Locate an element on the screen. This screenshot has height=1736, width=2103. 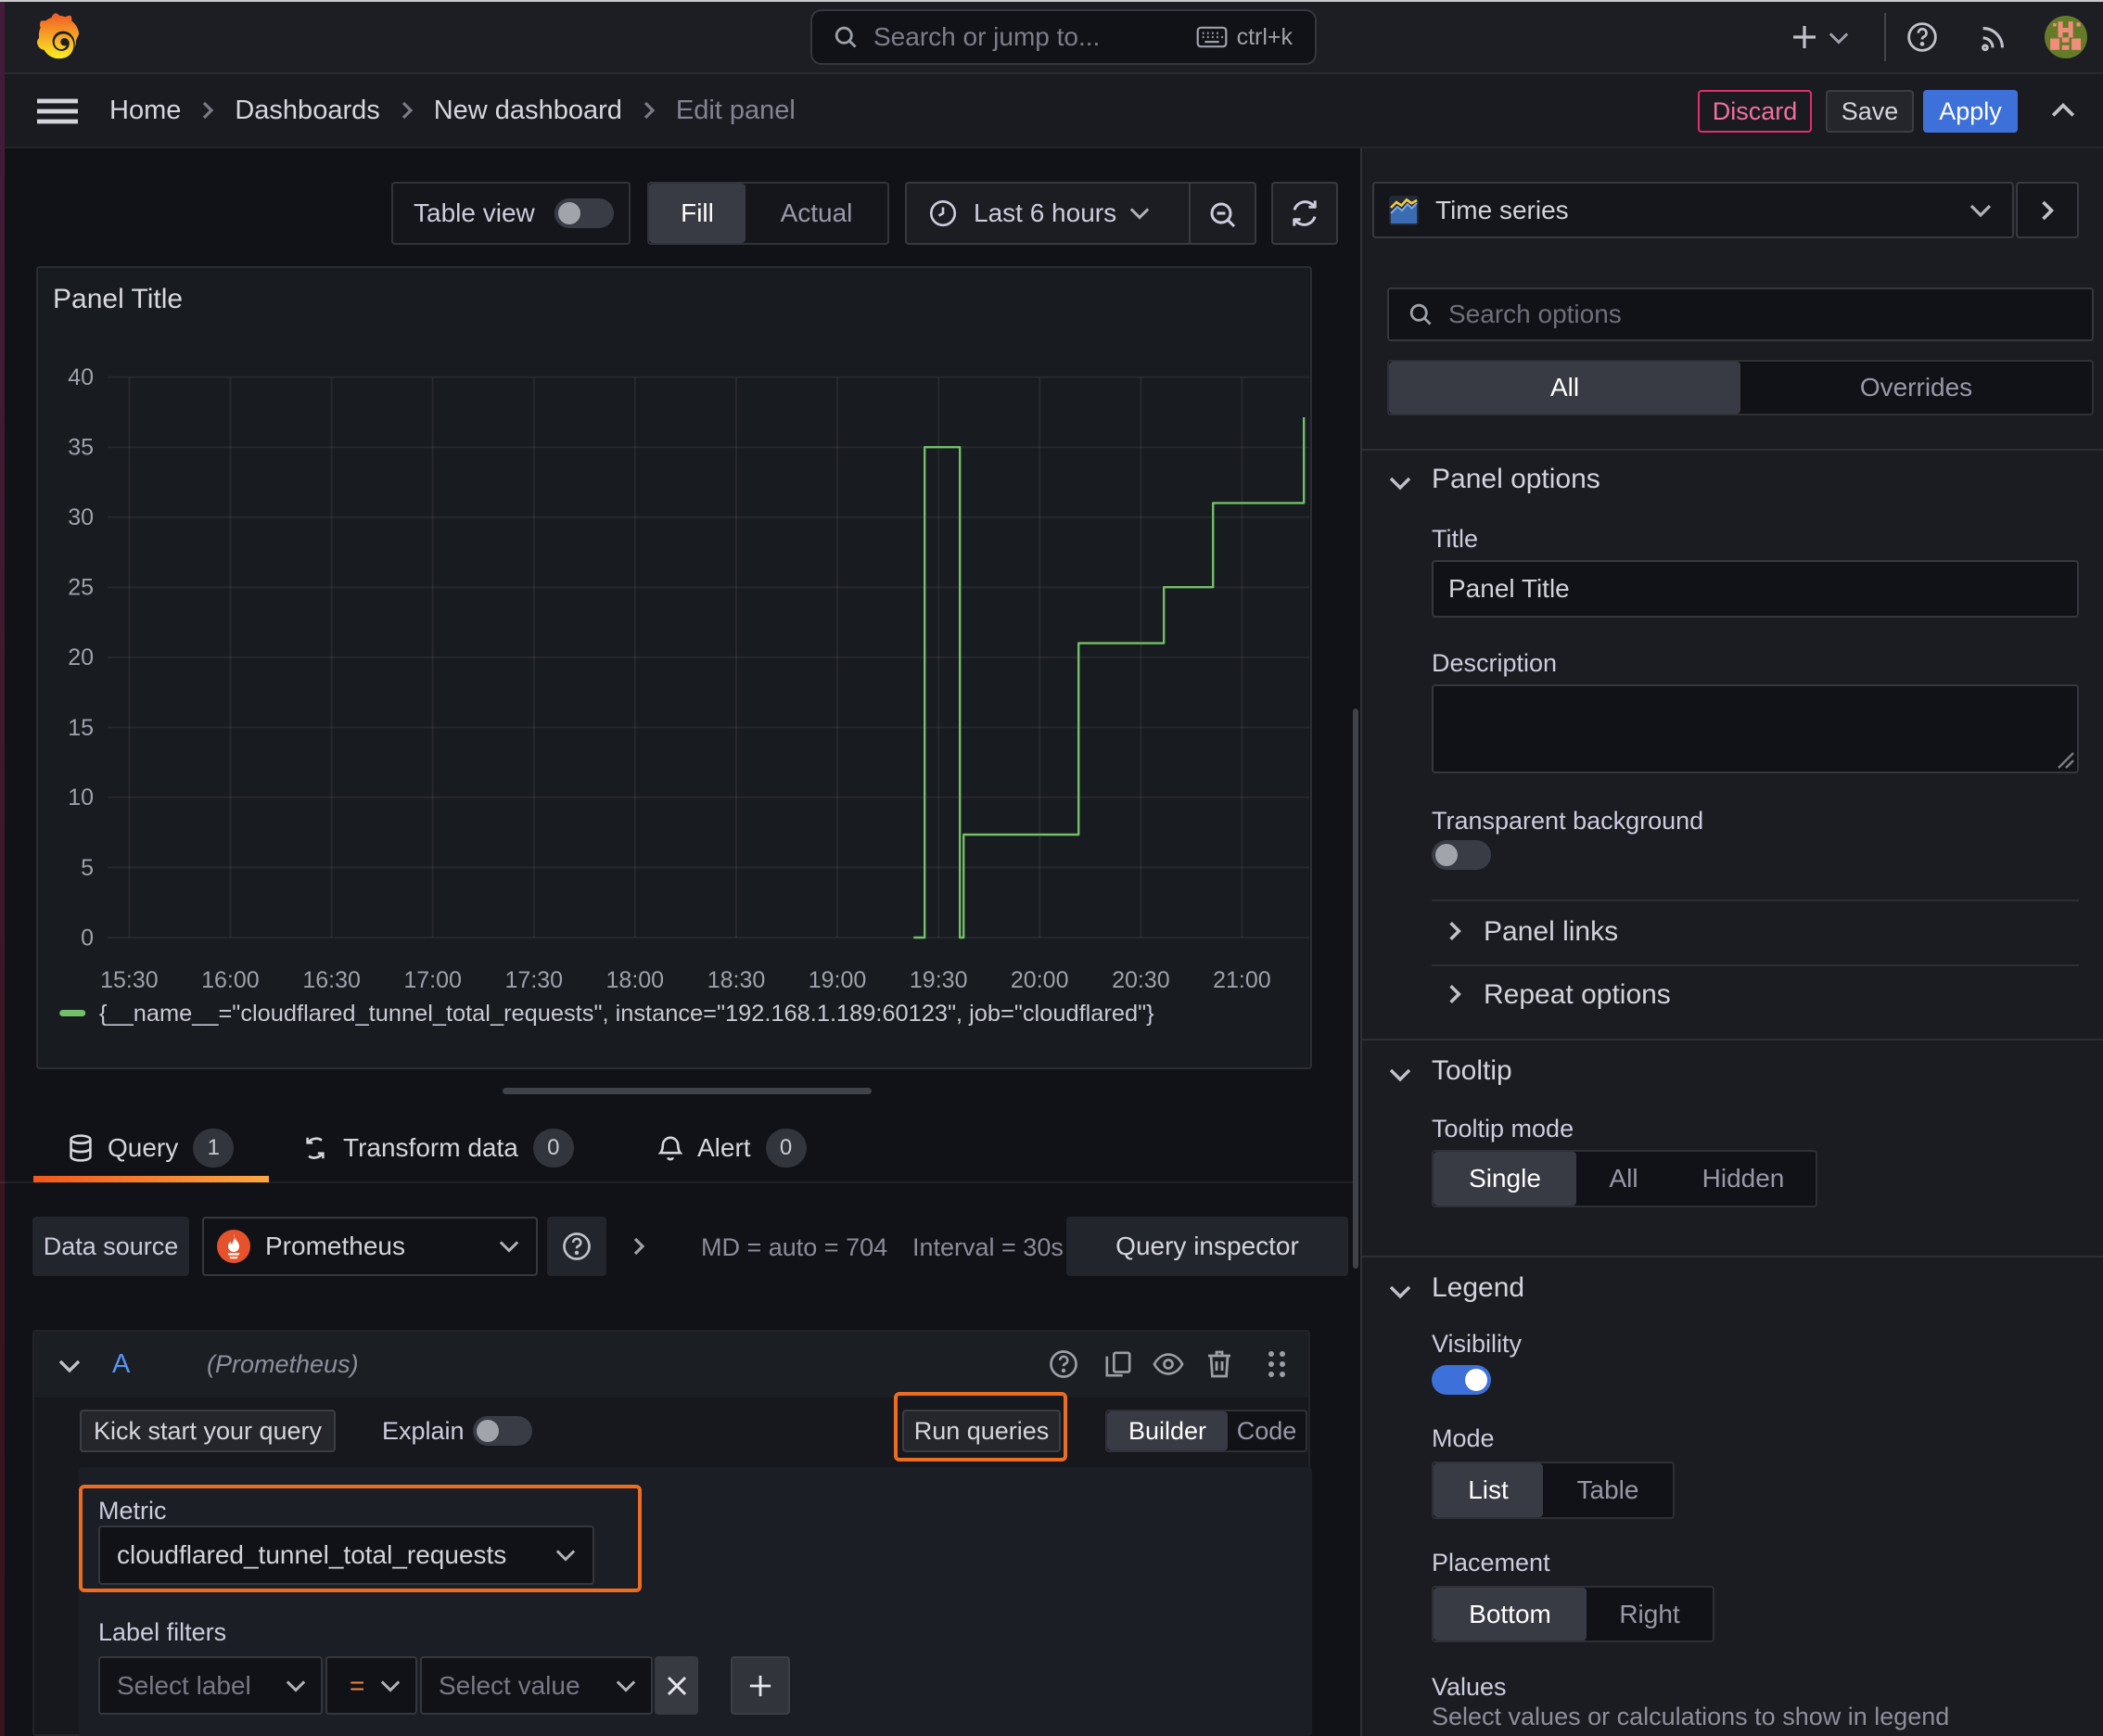
svg-text: 18:30 is located at coordinates (736, 980).